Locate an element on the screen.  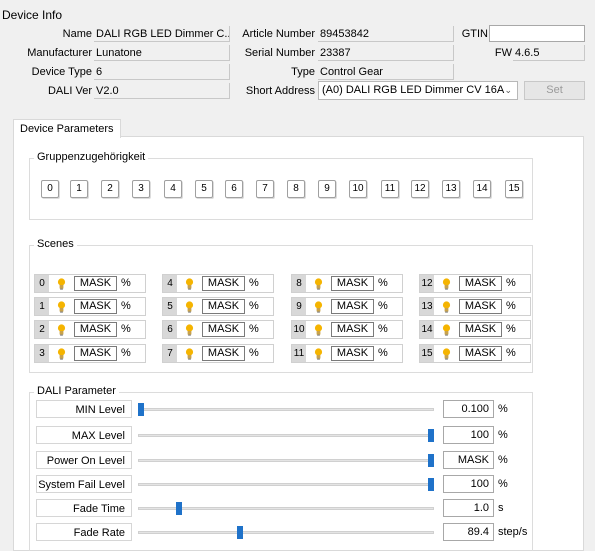
group-checkbox-0: 0 is located at coordinates (50, 189).